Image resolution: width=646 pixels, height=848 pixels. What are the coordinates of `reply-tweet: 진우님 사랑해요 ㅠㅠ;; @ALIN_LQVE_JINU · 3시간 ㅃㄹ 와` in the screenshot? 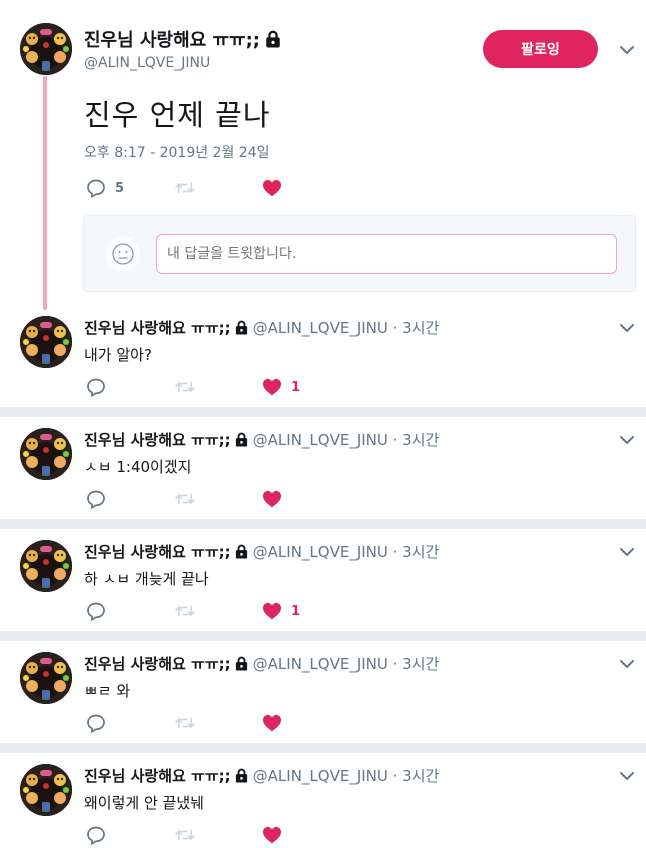 It's located at (323, 697).